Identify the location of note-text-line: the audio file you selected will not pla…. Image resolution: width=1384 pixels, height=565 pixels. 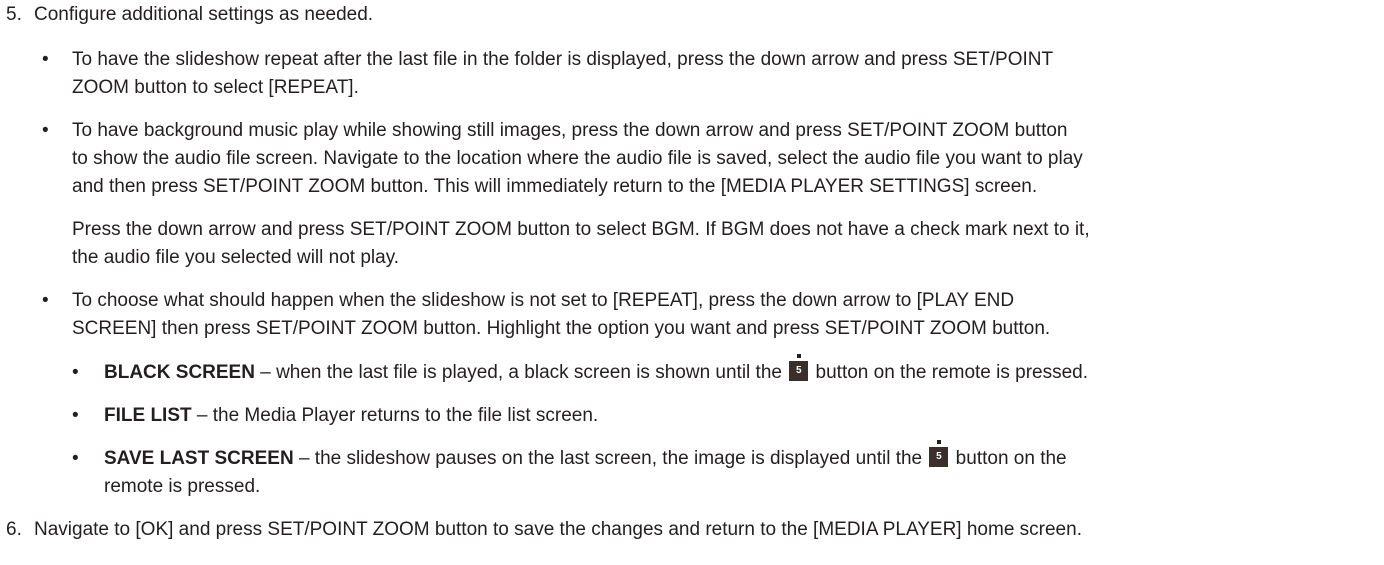
(236, 257).